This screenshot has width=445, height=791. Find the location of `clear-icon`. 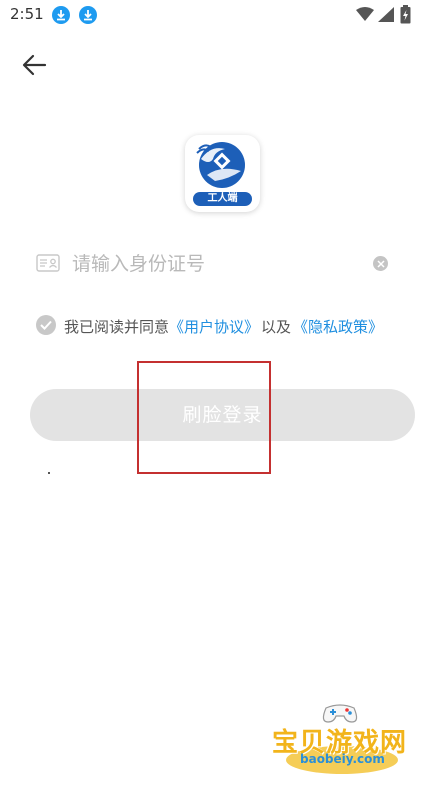

clear-icon is located at coordinates (380, 263).